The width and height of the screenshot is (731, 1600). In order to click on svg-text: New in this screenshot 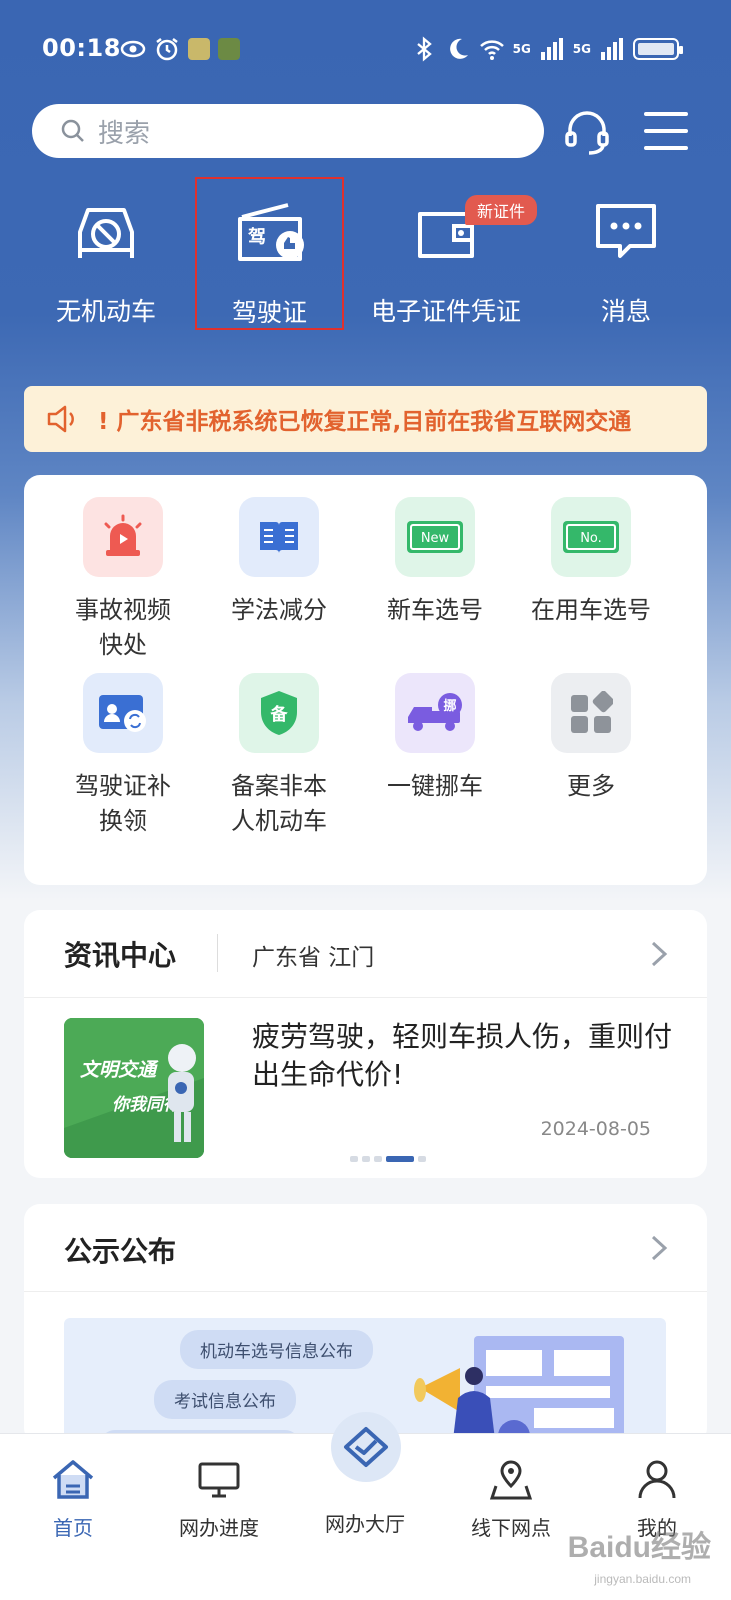, I will do `click(435, 538)`.